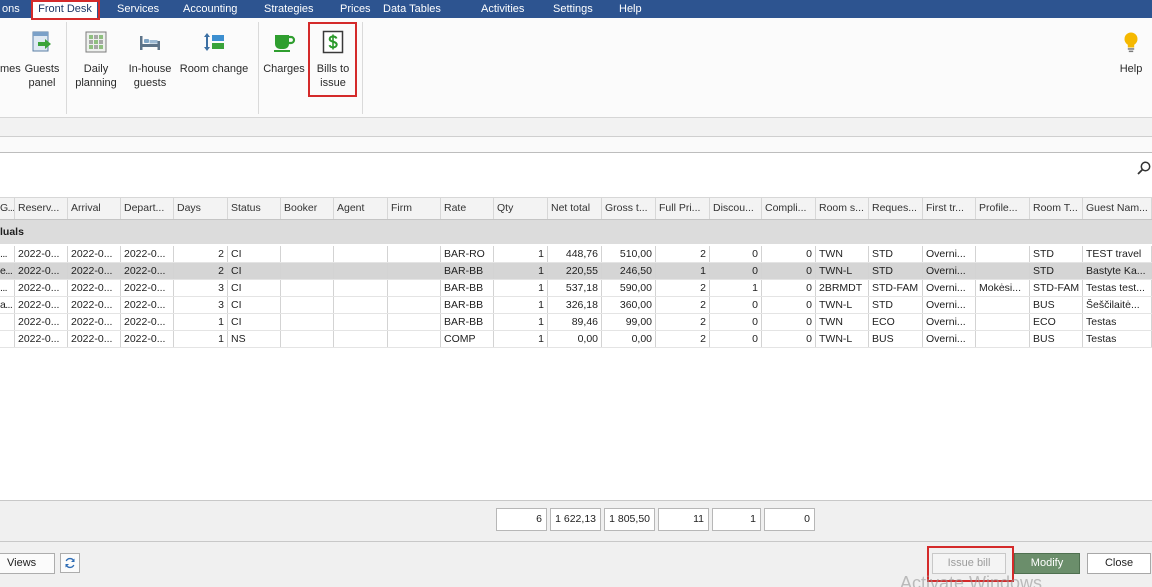 The width and height of the screenshot is (1152, 587). Describe the element at coordinates (842, 288) in the screenshot. I see `cell-room-s: 2BRMDT` at that location.